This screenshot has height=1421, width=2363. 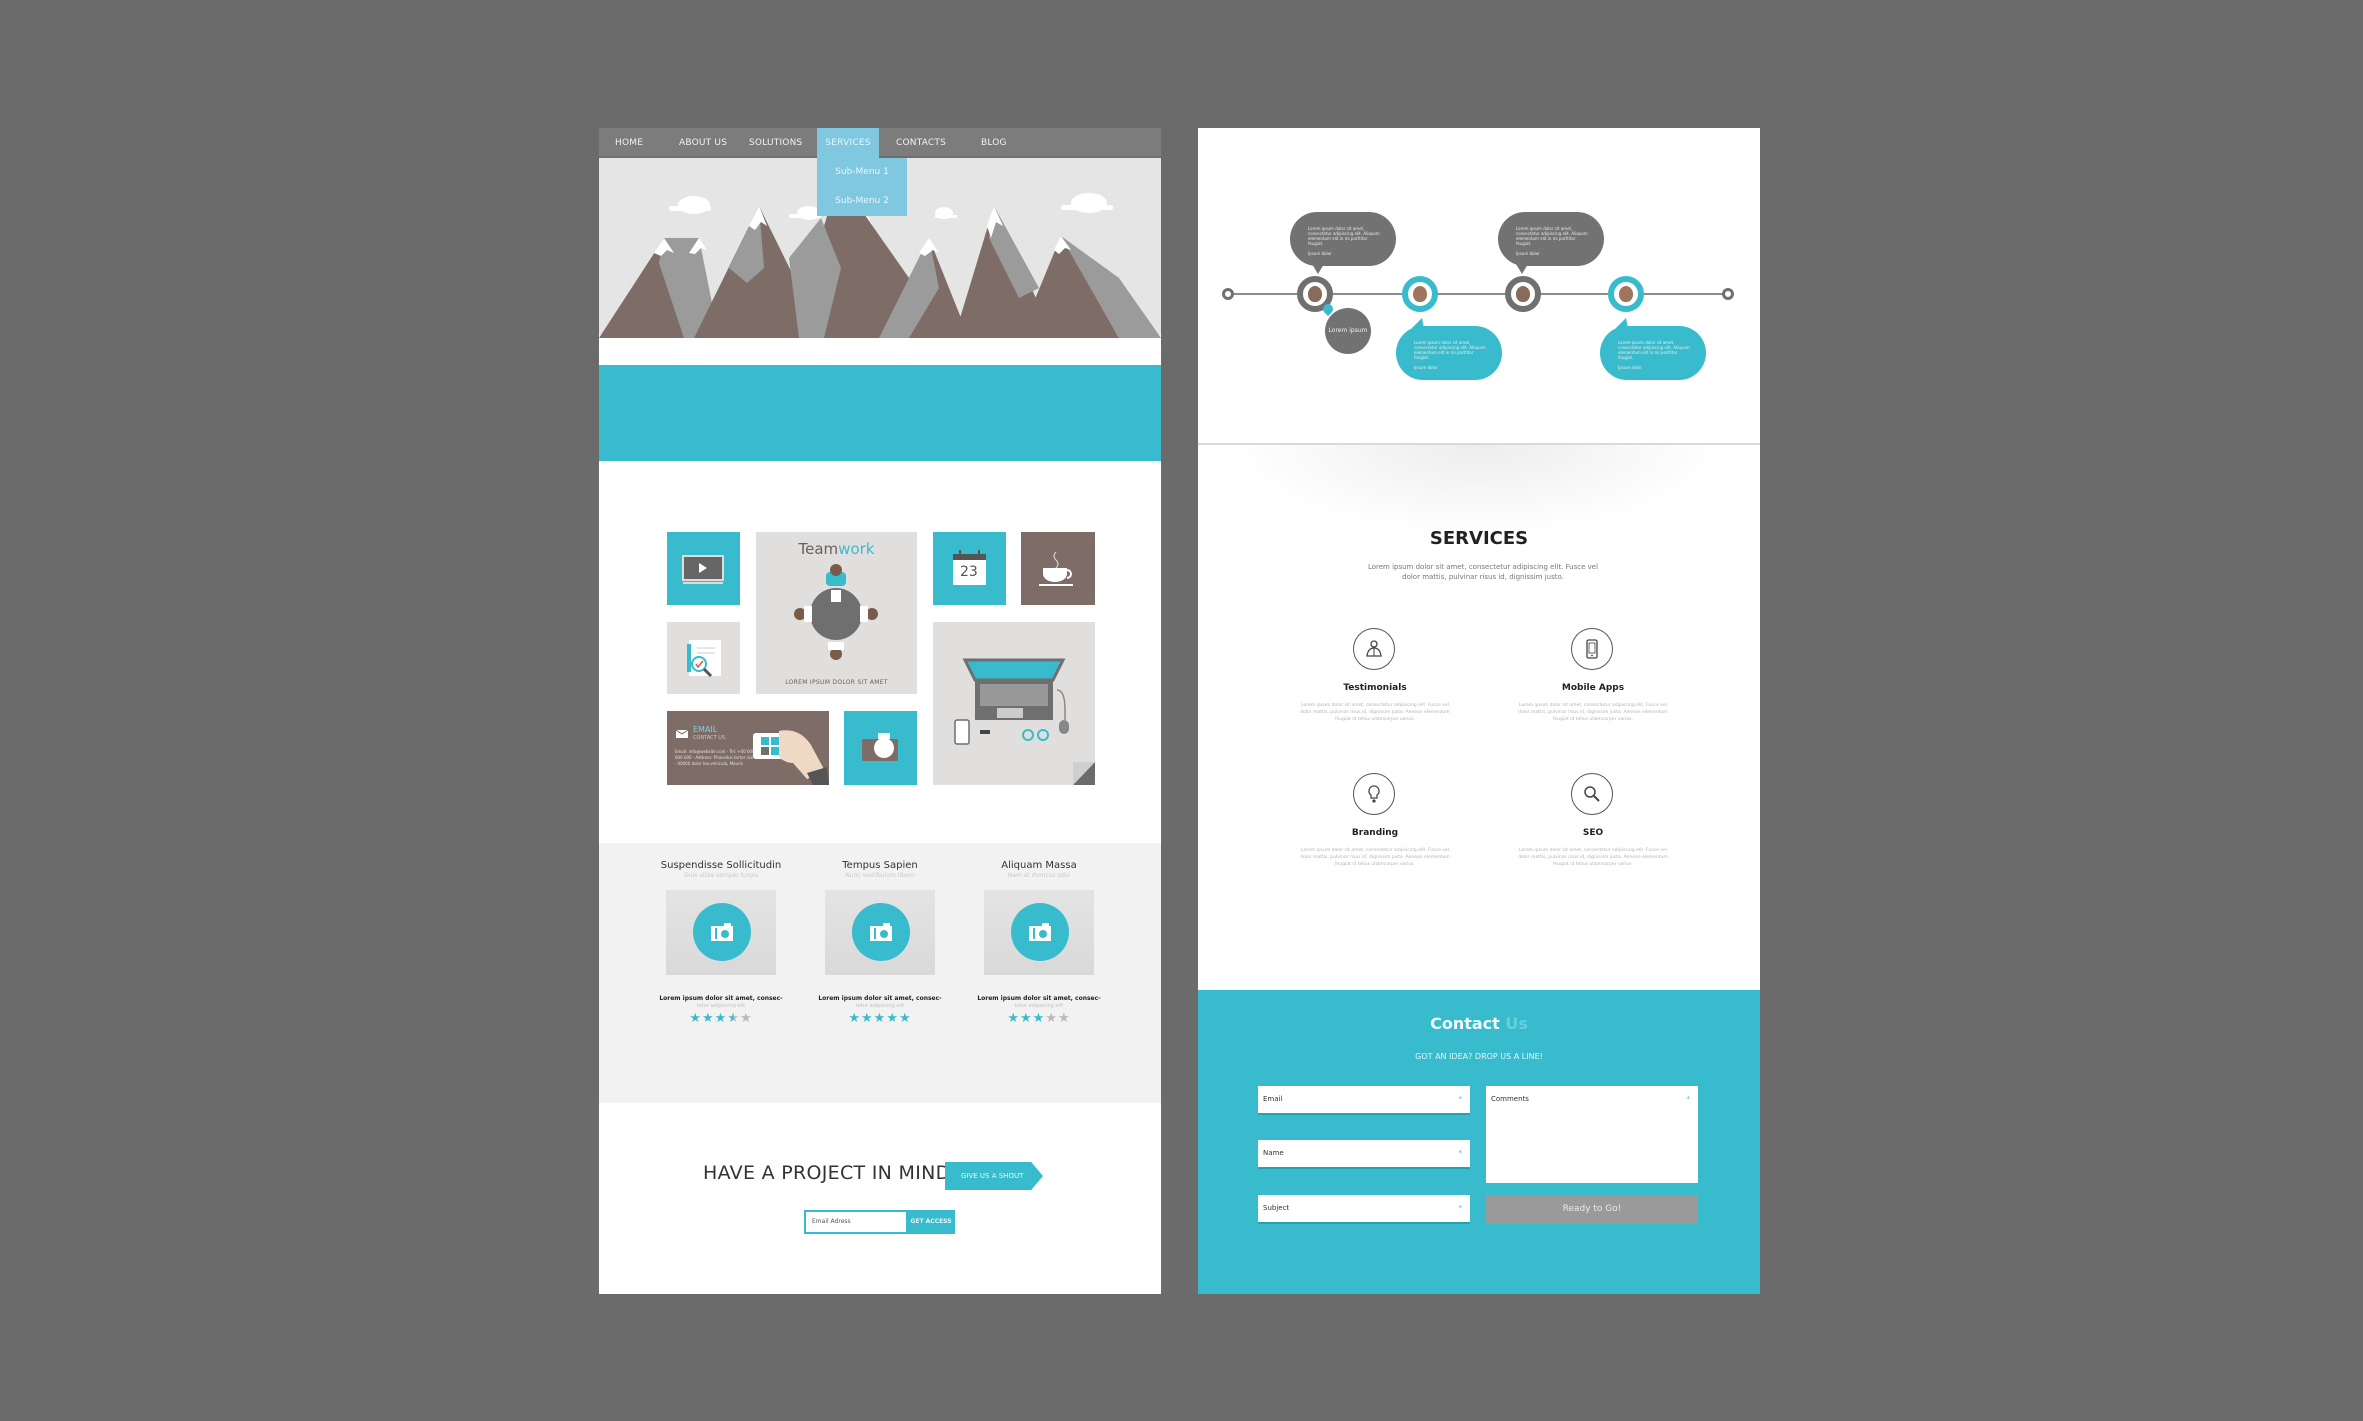 I want to click on people-icon, so click(x=1374, y=648).